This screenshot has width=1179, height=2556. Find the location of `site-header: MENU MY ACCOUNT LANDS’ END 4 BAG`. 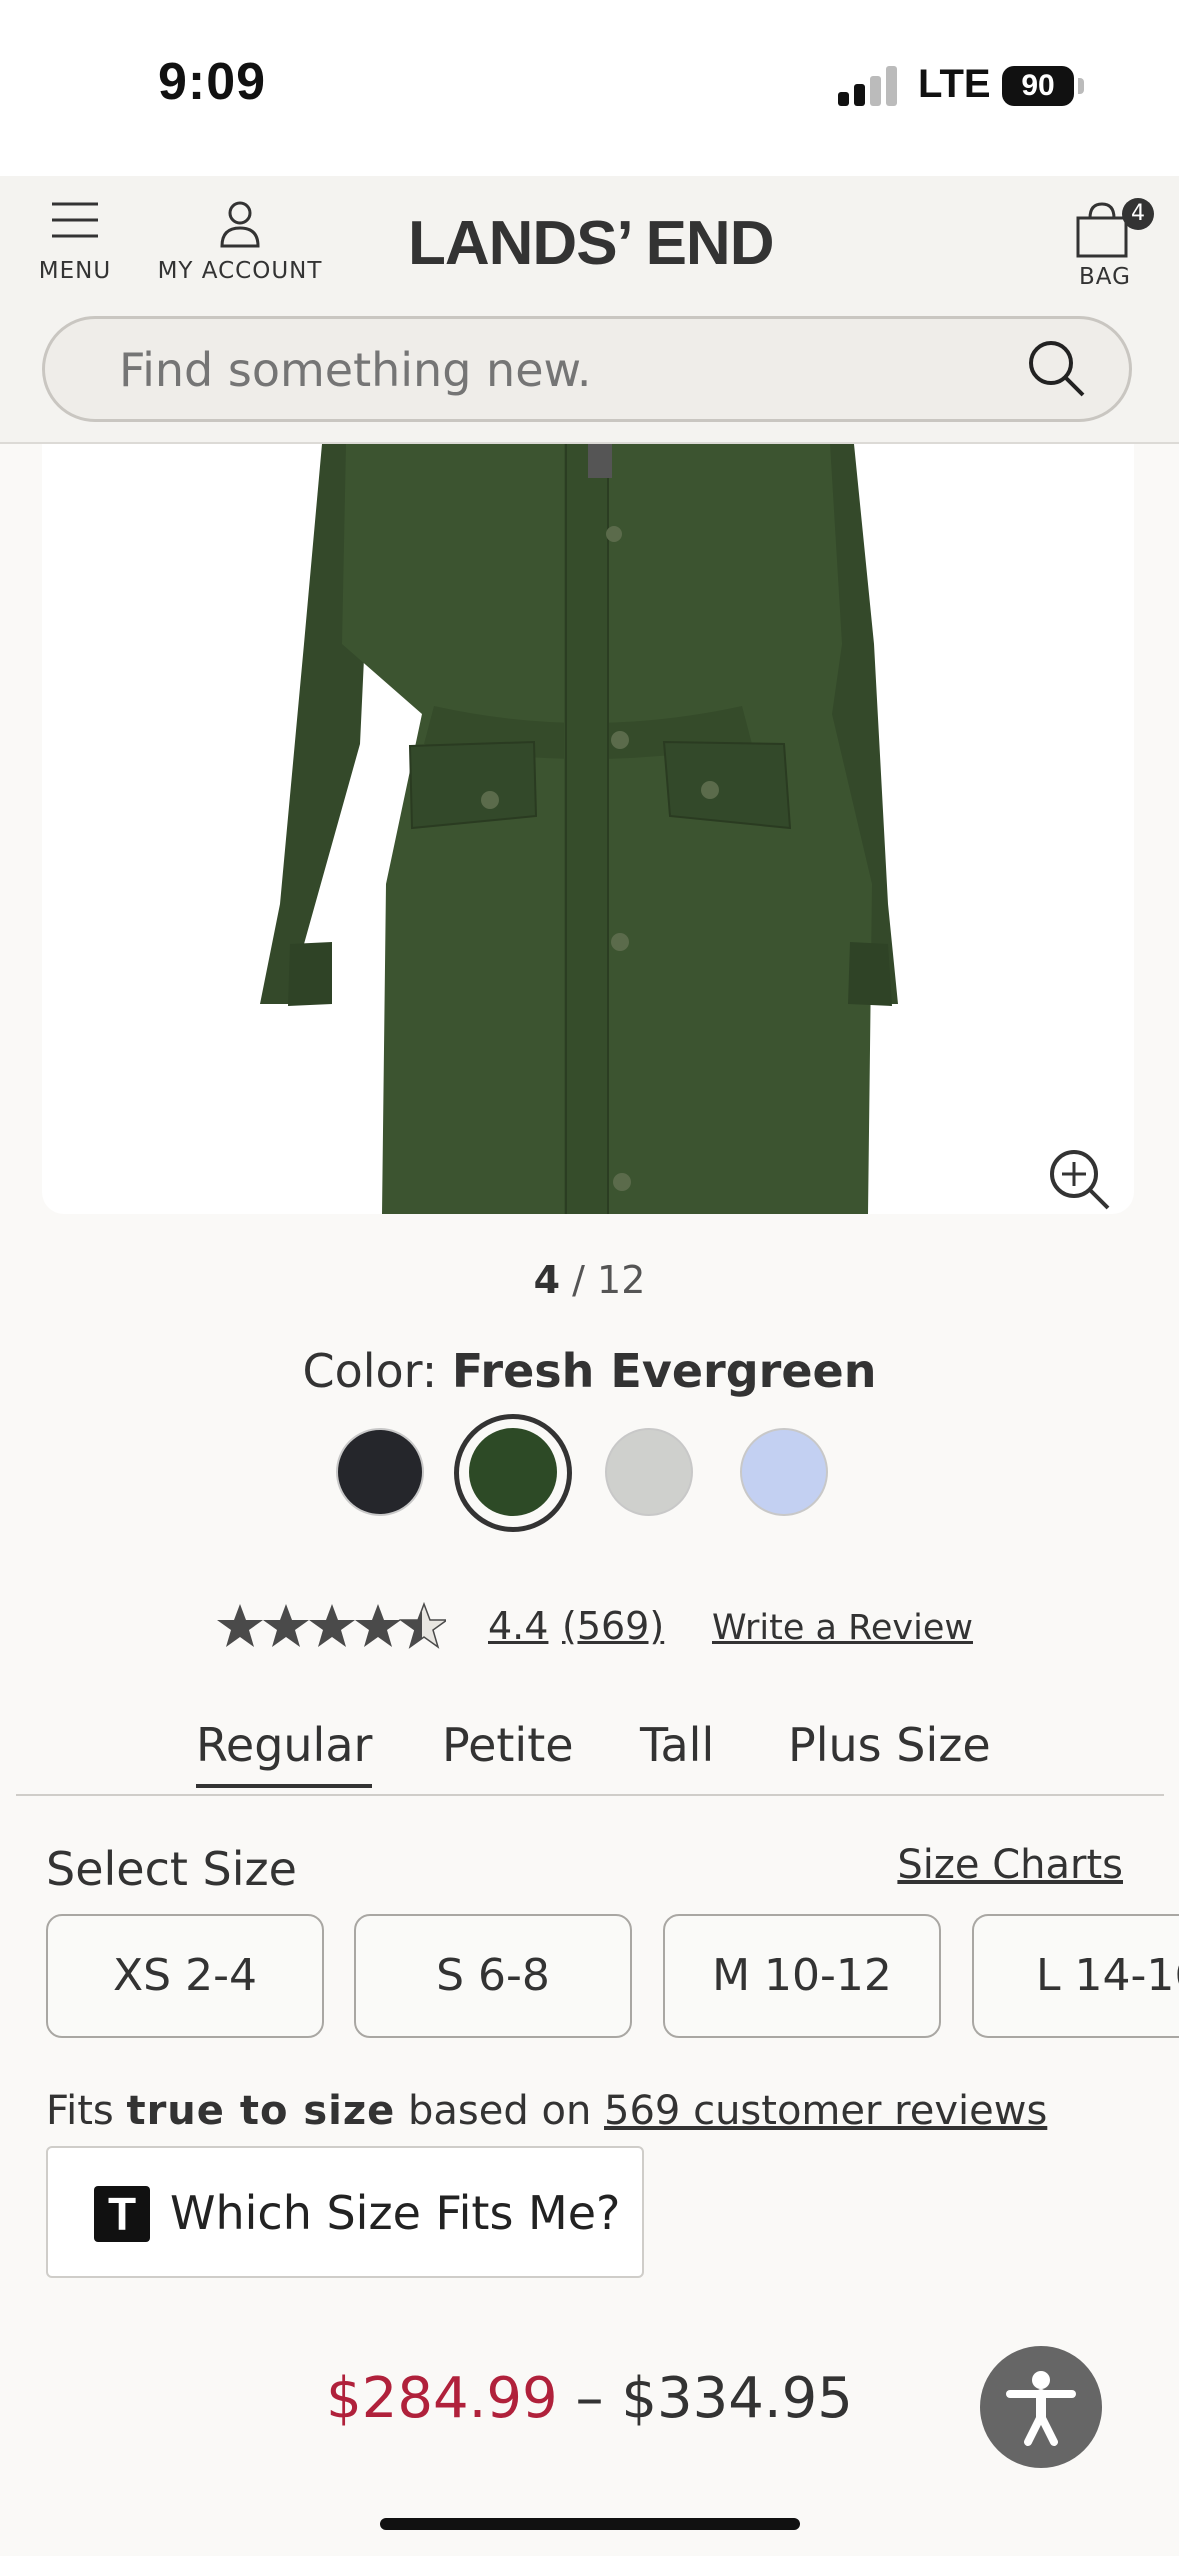

site-header: MENU MY ACCOUNT LANDS’ END 4 BAG is located at coordinates (589, 310).